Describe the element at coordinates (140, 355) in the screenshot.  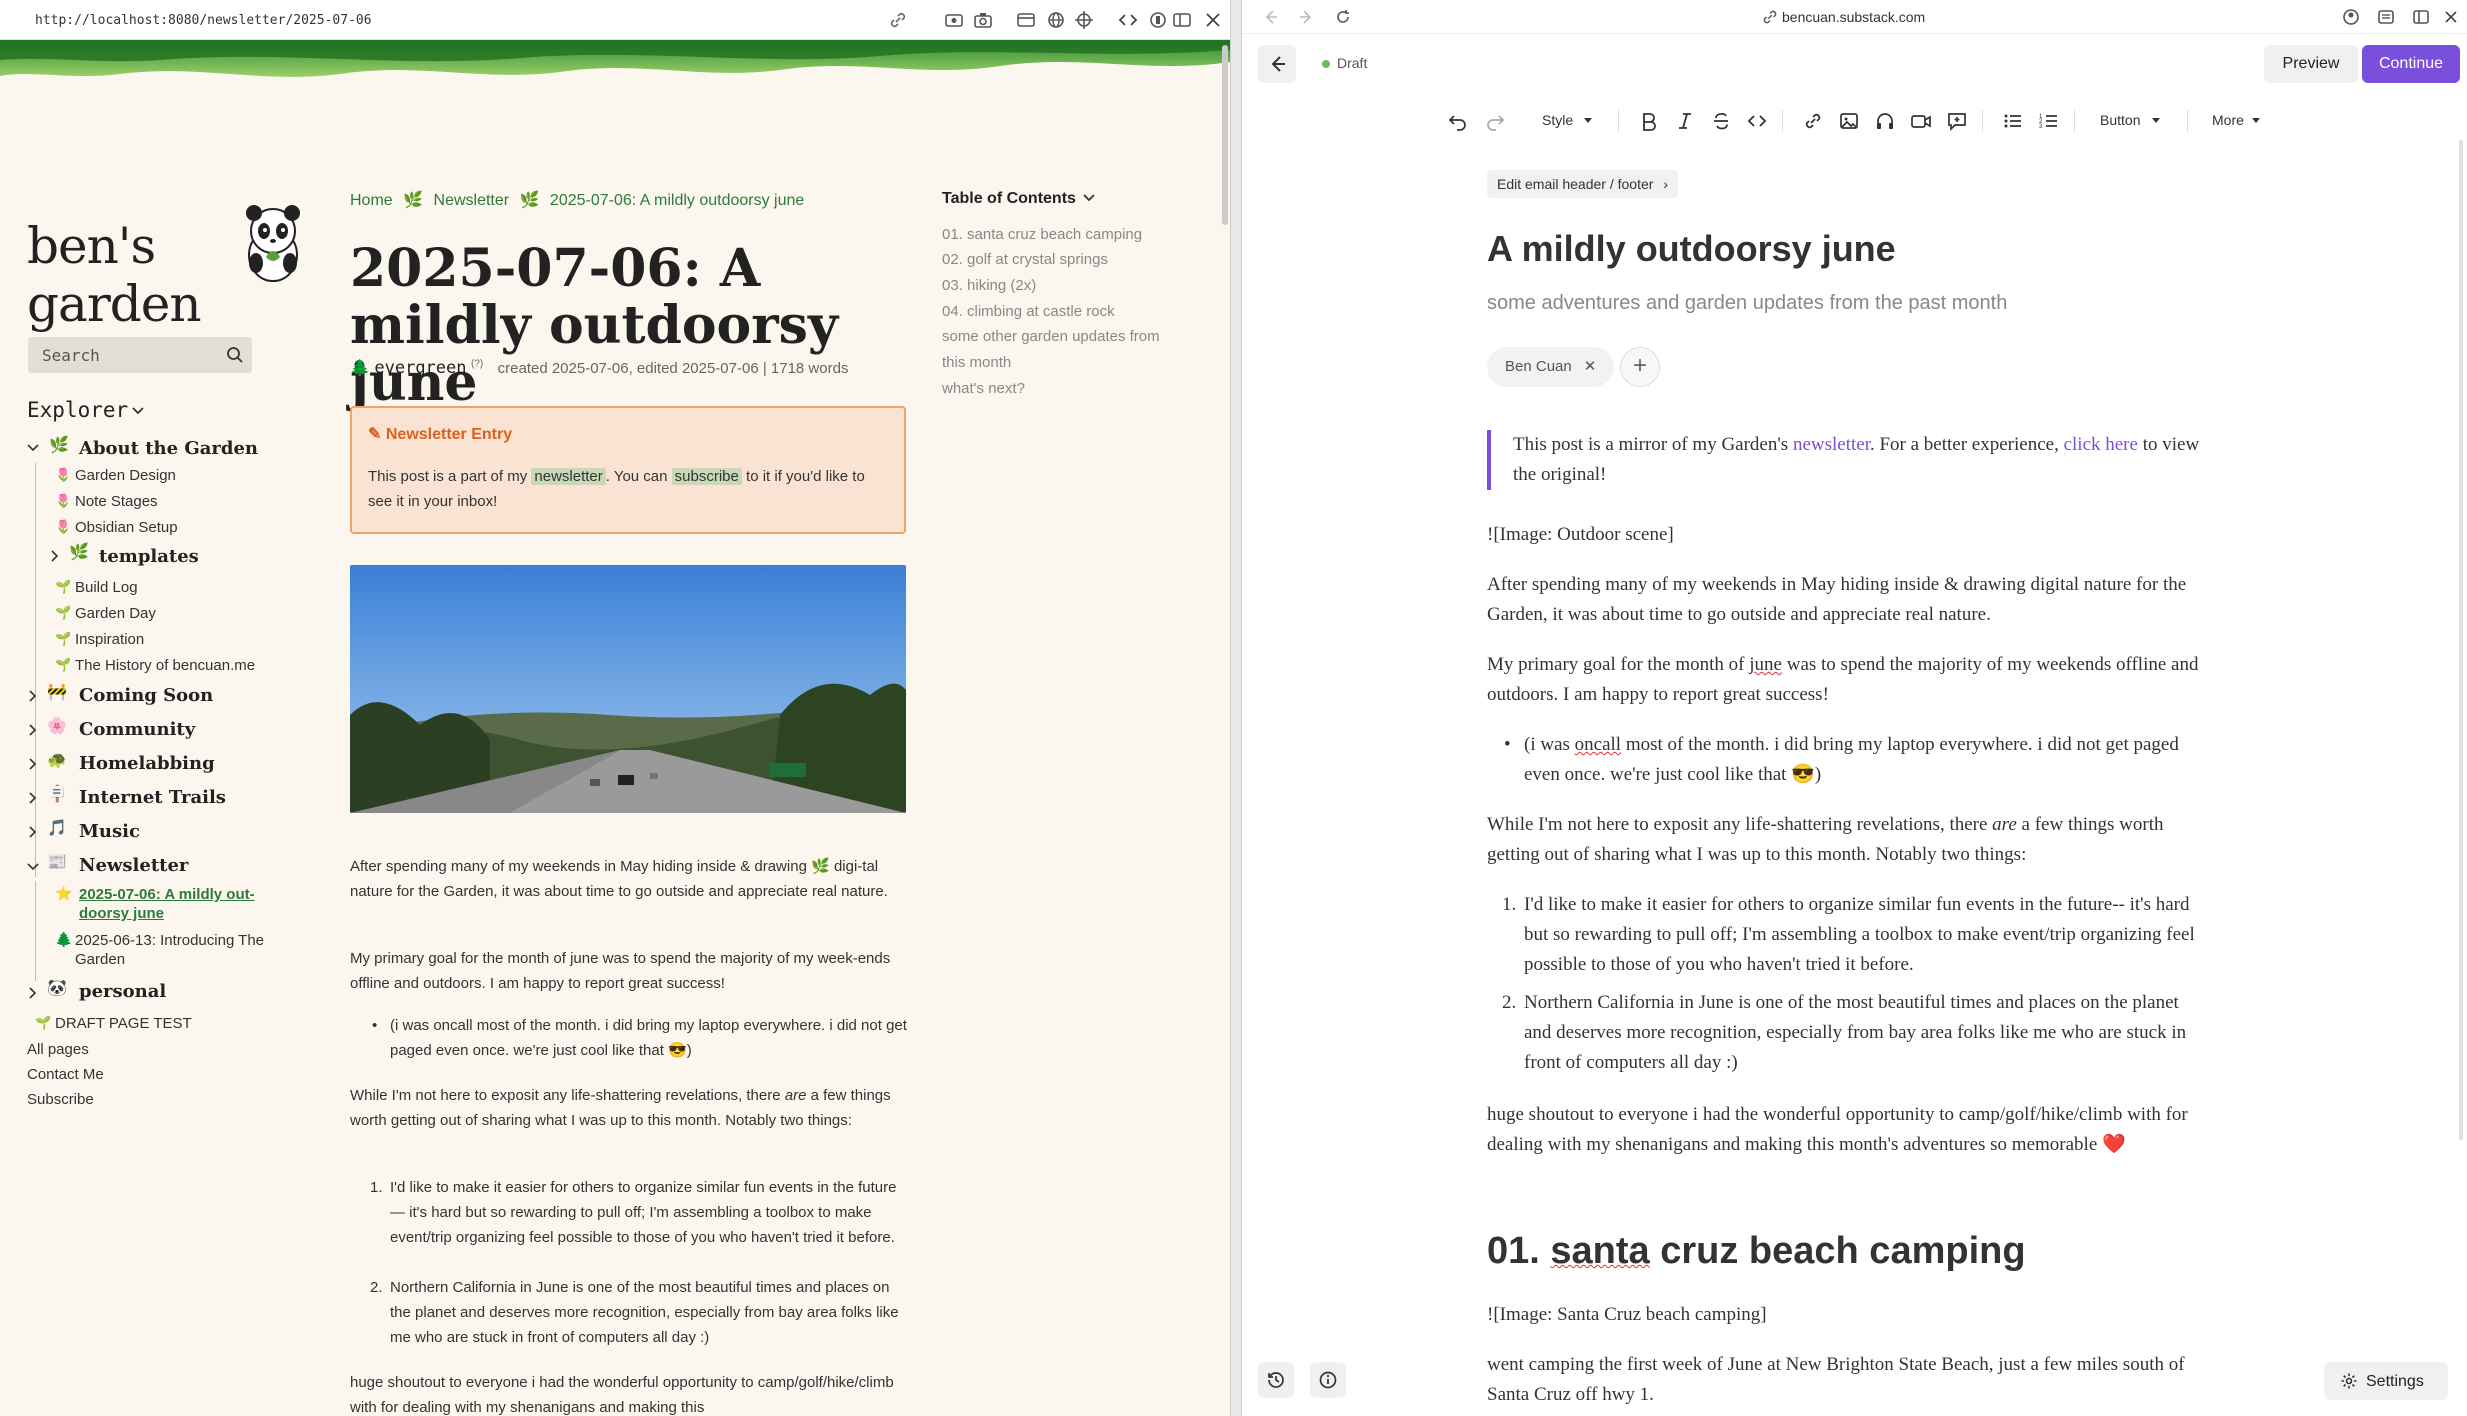
I see `search-input: Search` at that location.